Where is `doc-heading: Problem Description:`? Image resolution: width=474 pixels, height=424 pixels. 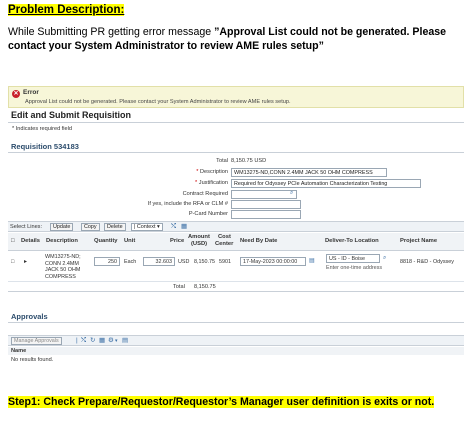 doc-heading: Problem Description: is located at coordinates (66, 10).